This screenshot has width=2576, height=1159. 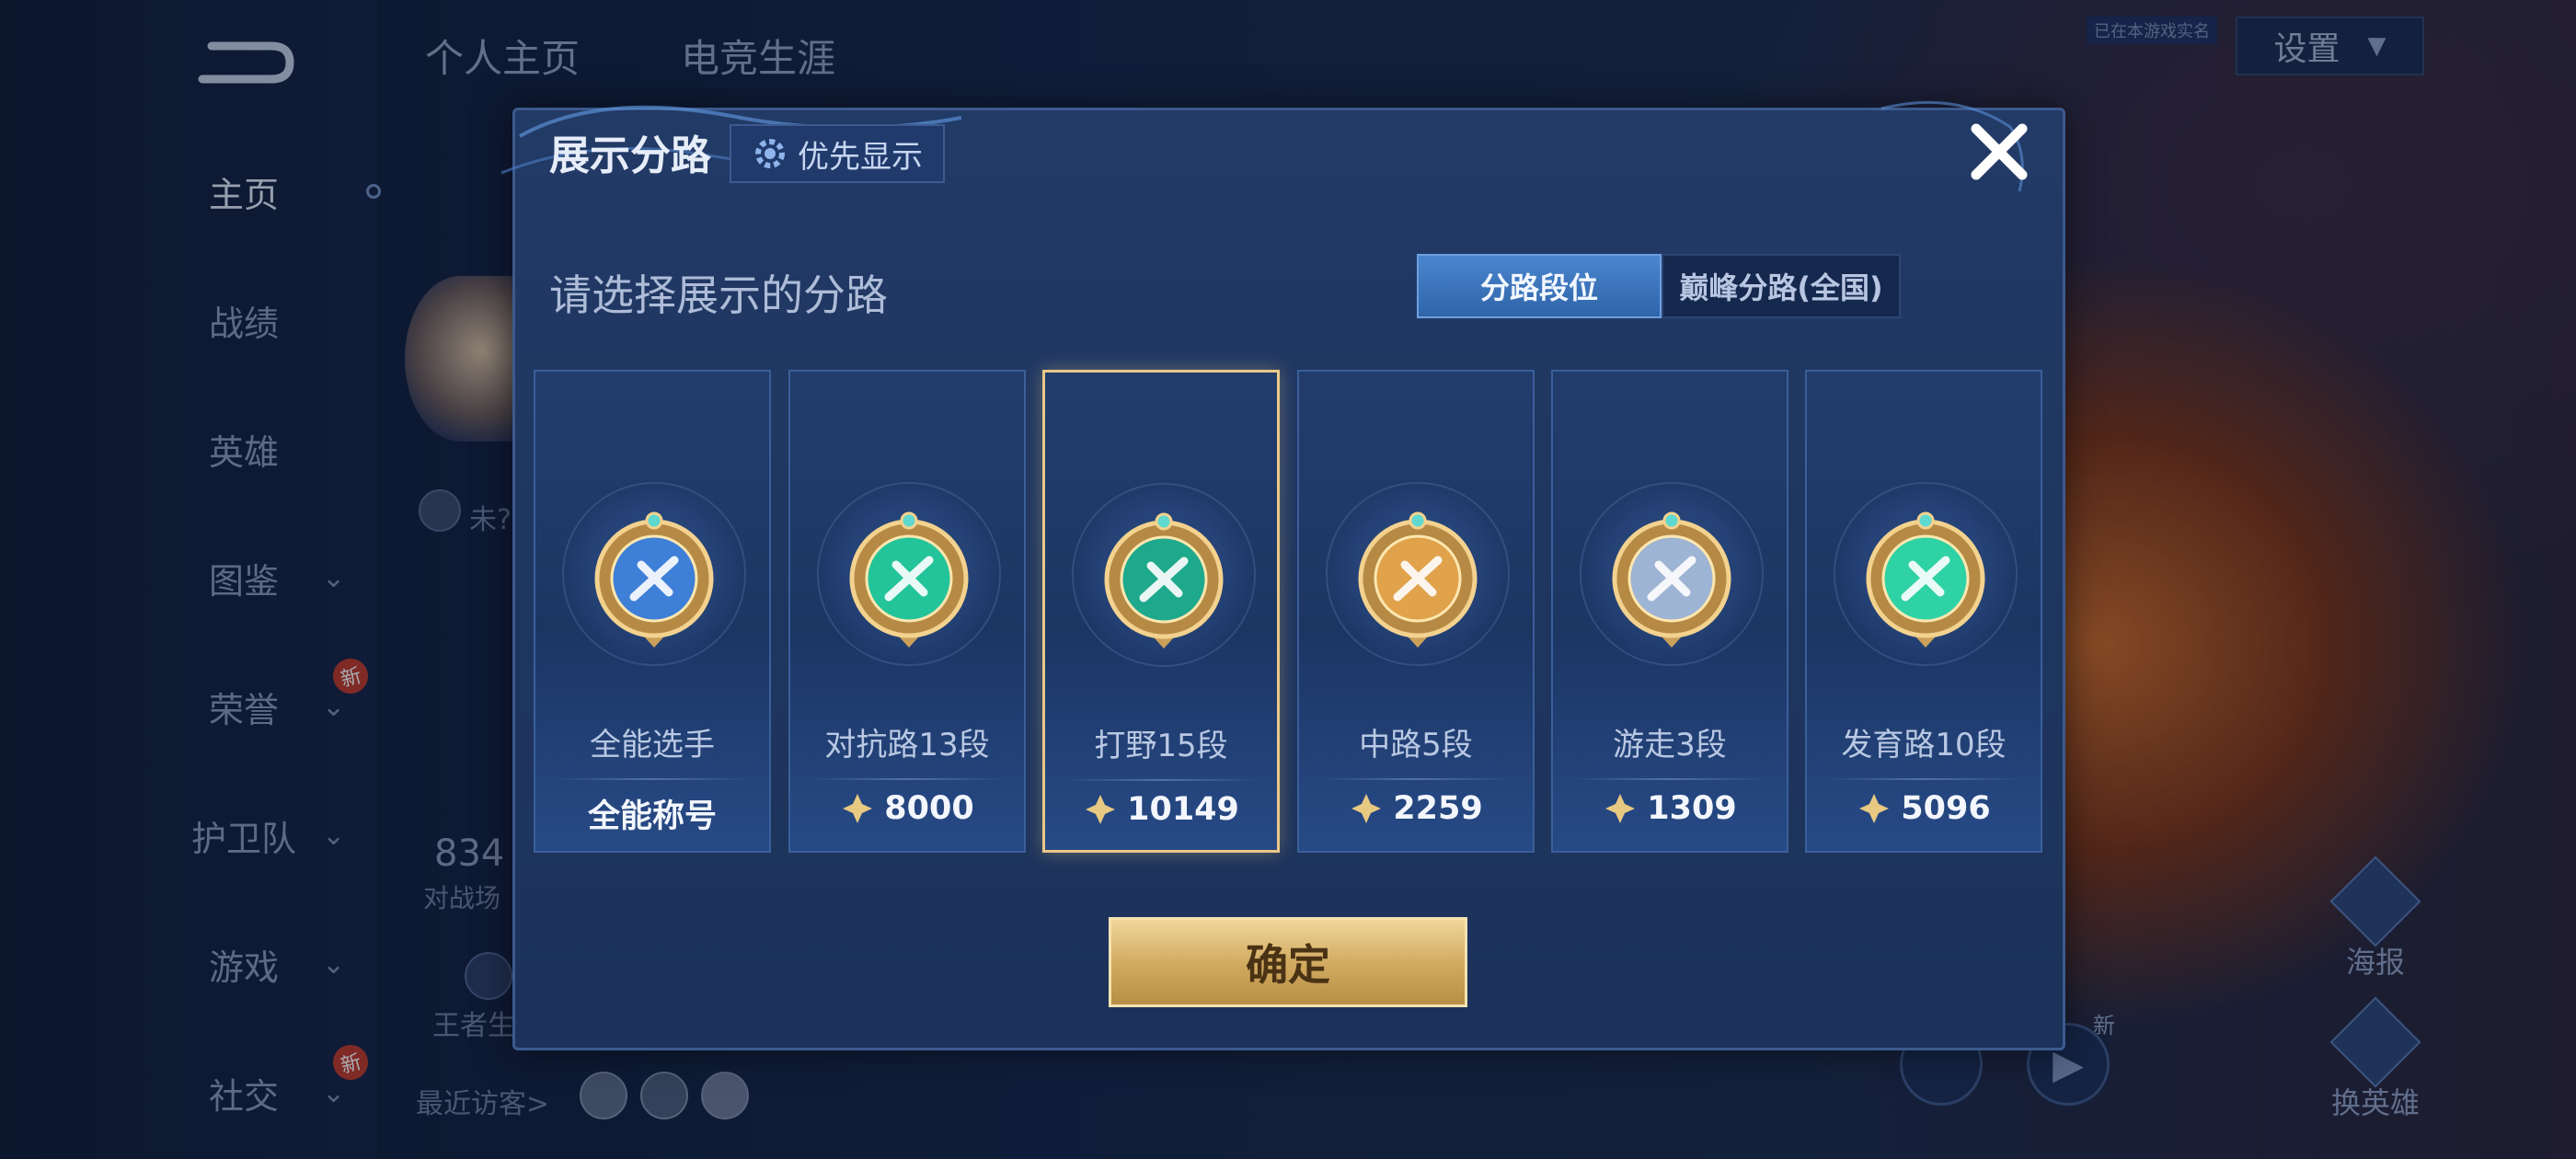 I want to click on lane-score-value: 2259, so click(x=1438, y=808).